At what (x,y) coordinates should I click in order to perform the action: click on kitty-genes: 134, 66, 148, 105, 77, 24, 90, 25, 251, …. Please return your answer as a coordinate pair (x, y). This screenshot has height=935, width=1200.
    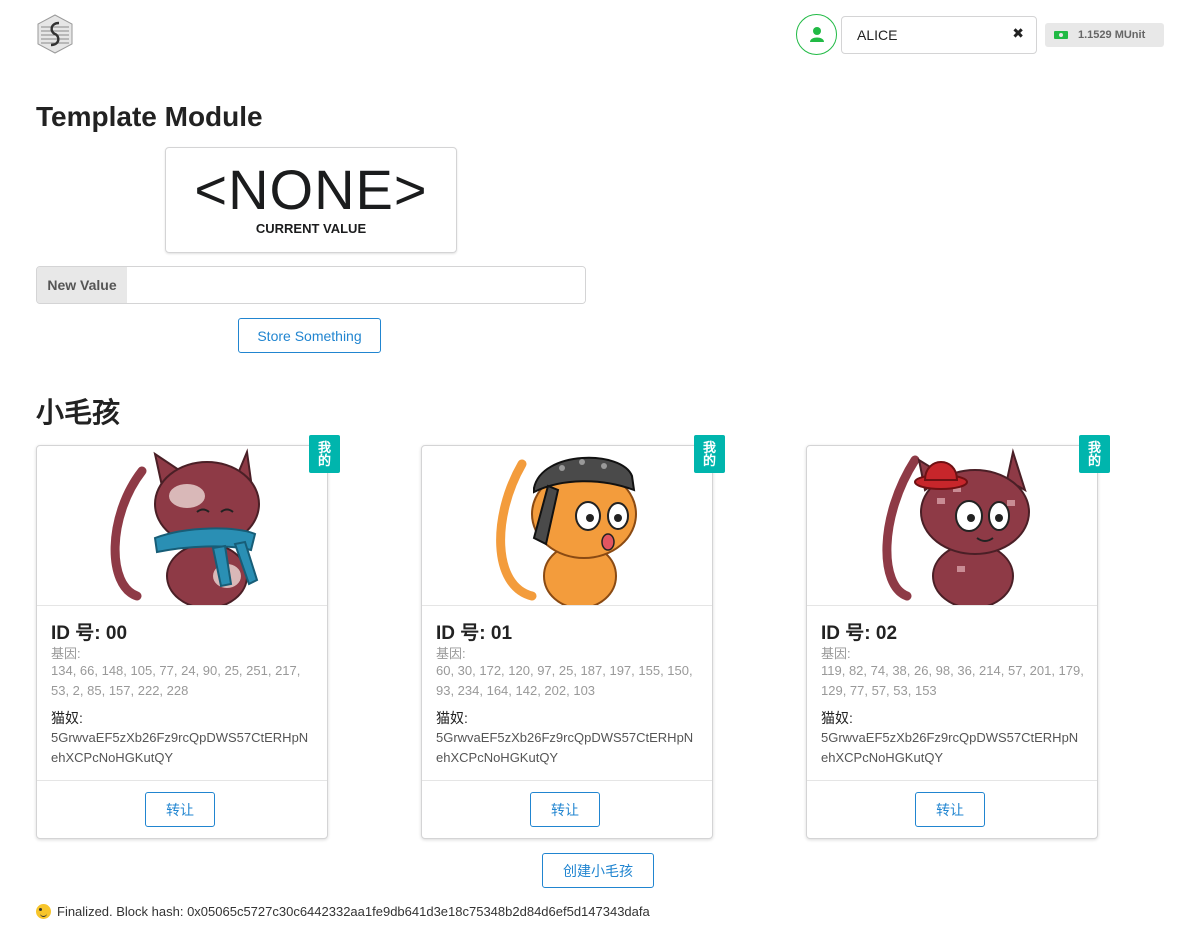
    Looking at the image, I should click on (176, 680).